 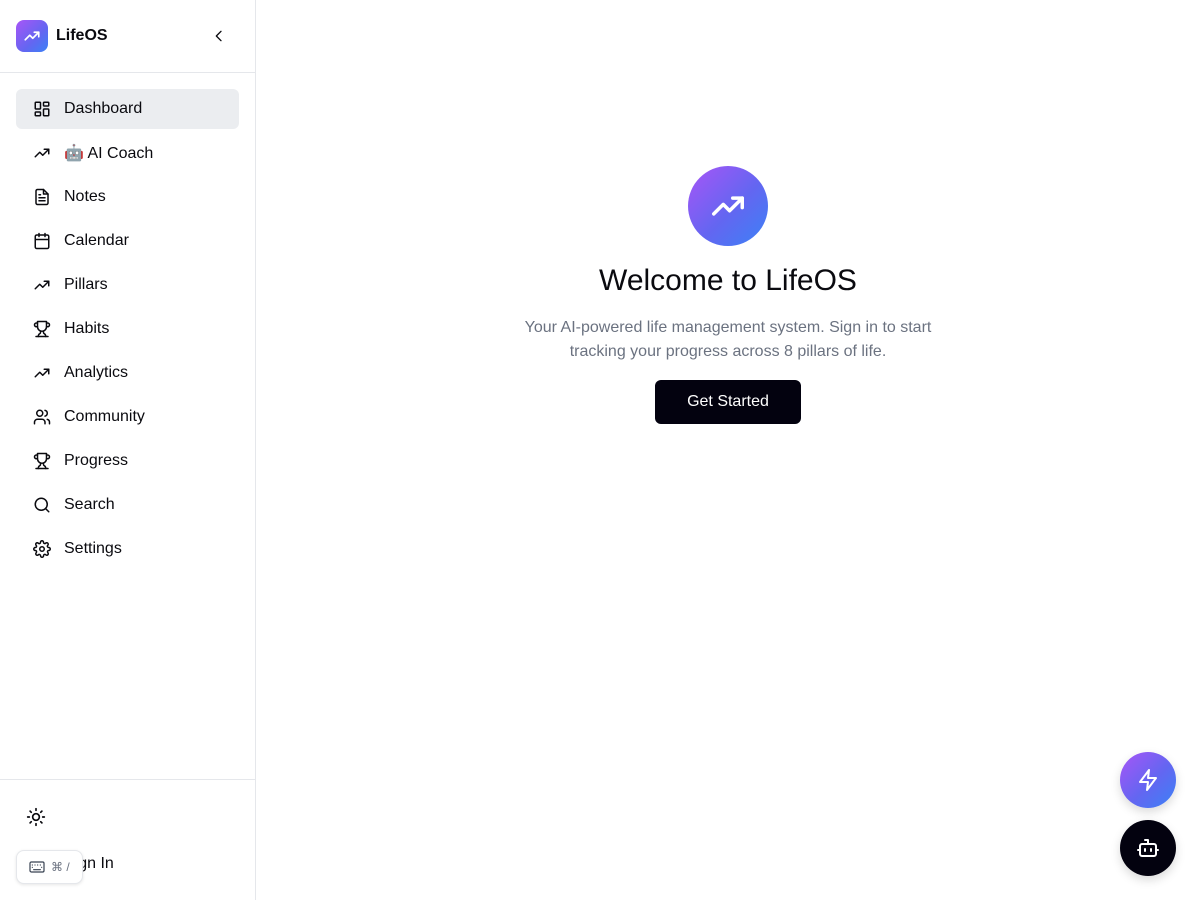 What do you see at coordinates (93, 548) in the screenshot?
I see `sidebar-item-label: Settings` at bounding box center [93, 548].